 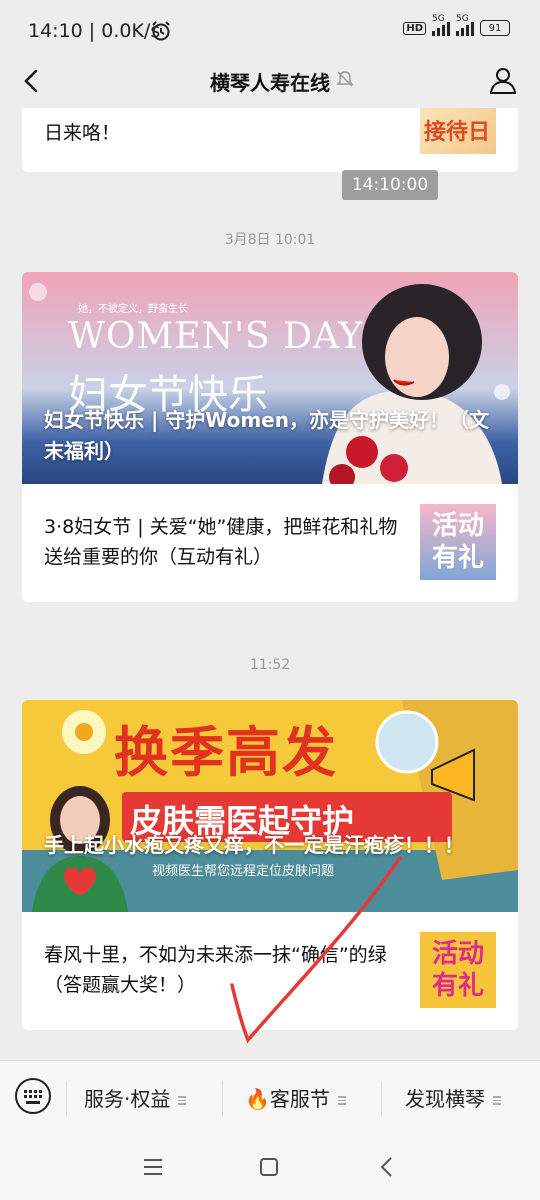 I want to click on article-thumbnail: 接待日, so click(x=458, y=131).